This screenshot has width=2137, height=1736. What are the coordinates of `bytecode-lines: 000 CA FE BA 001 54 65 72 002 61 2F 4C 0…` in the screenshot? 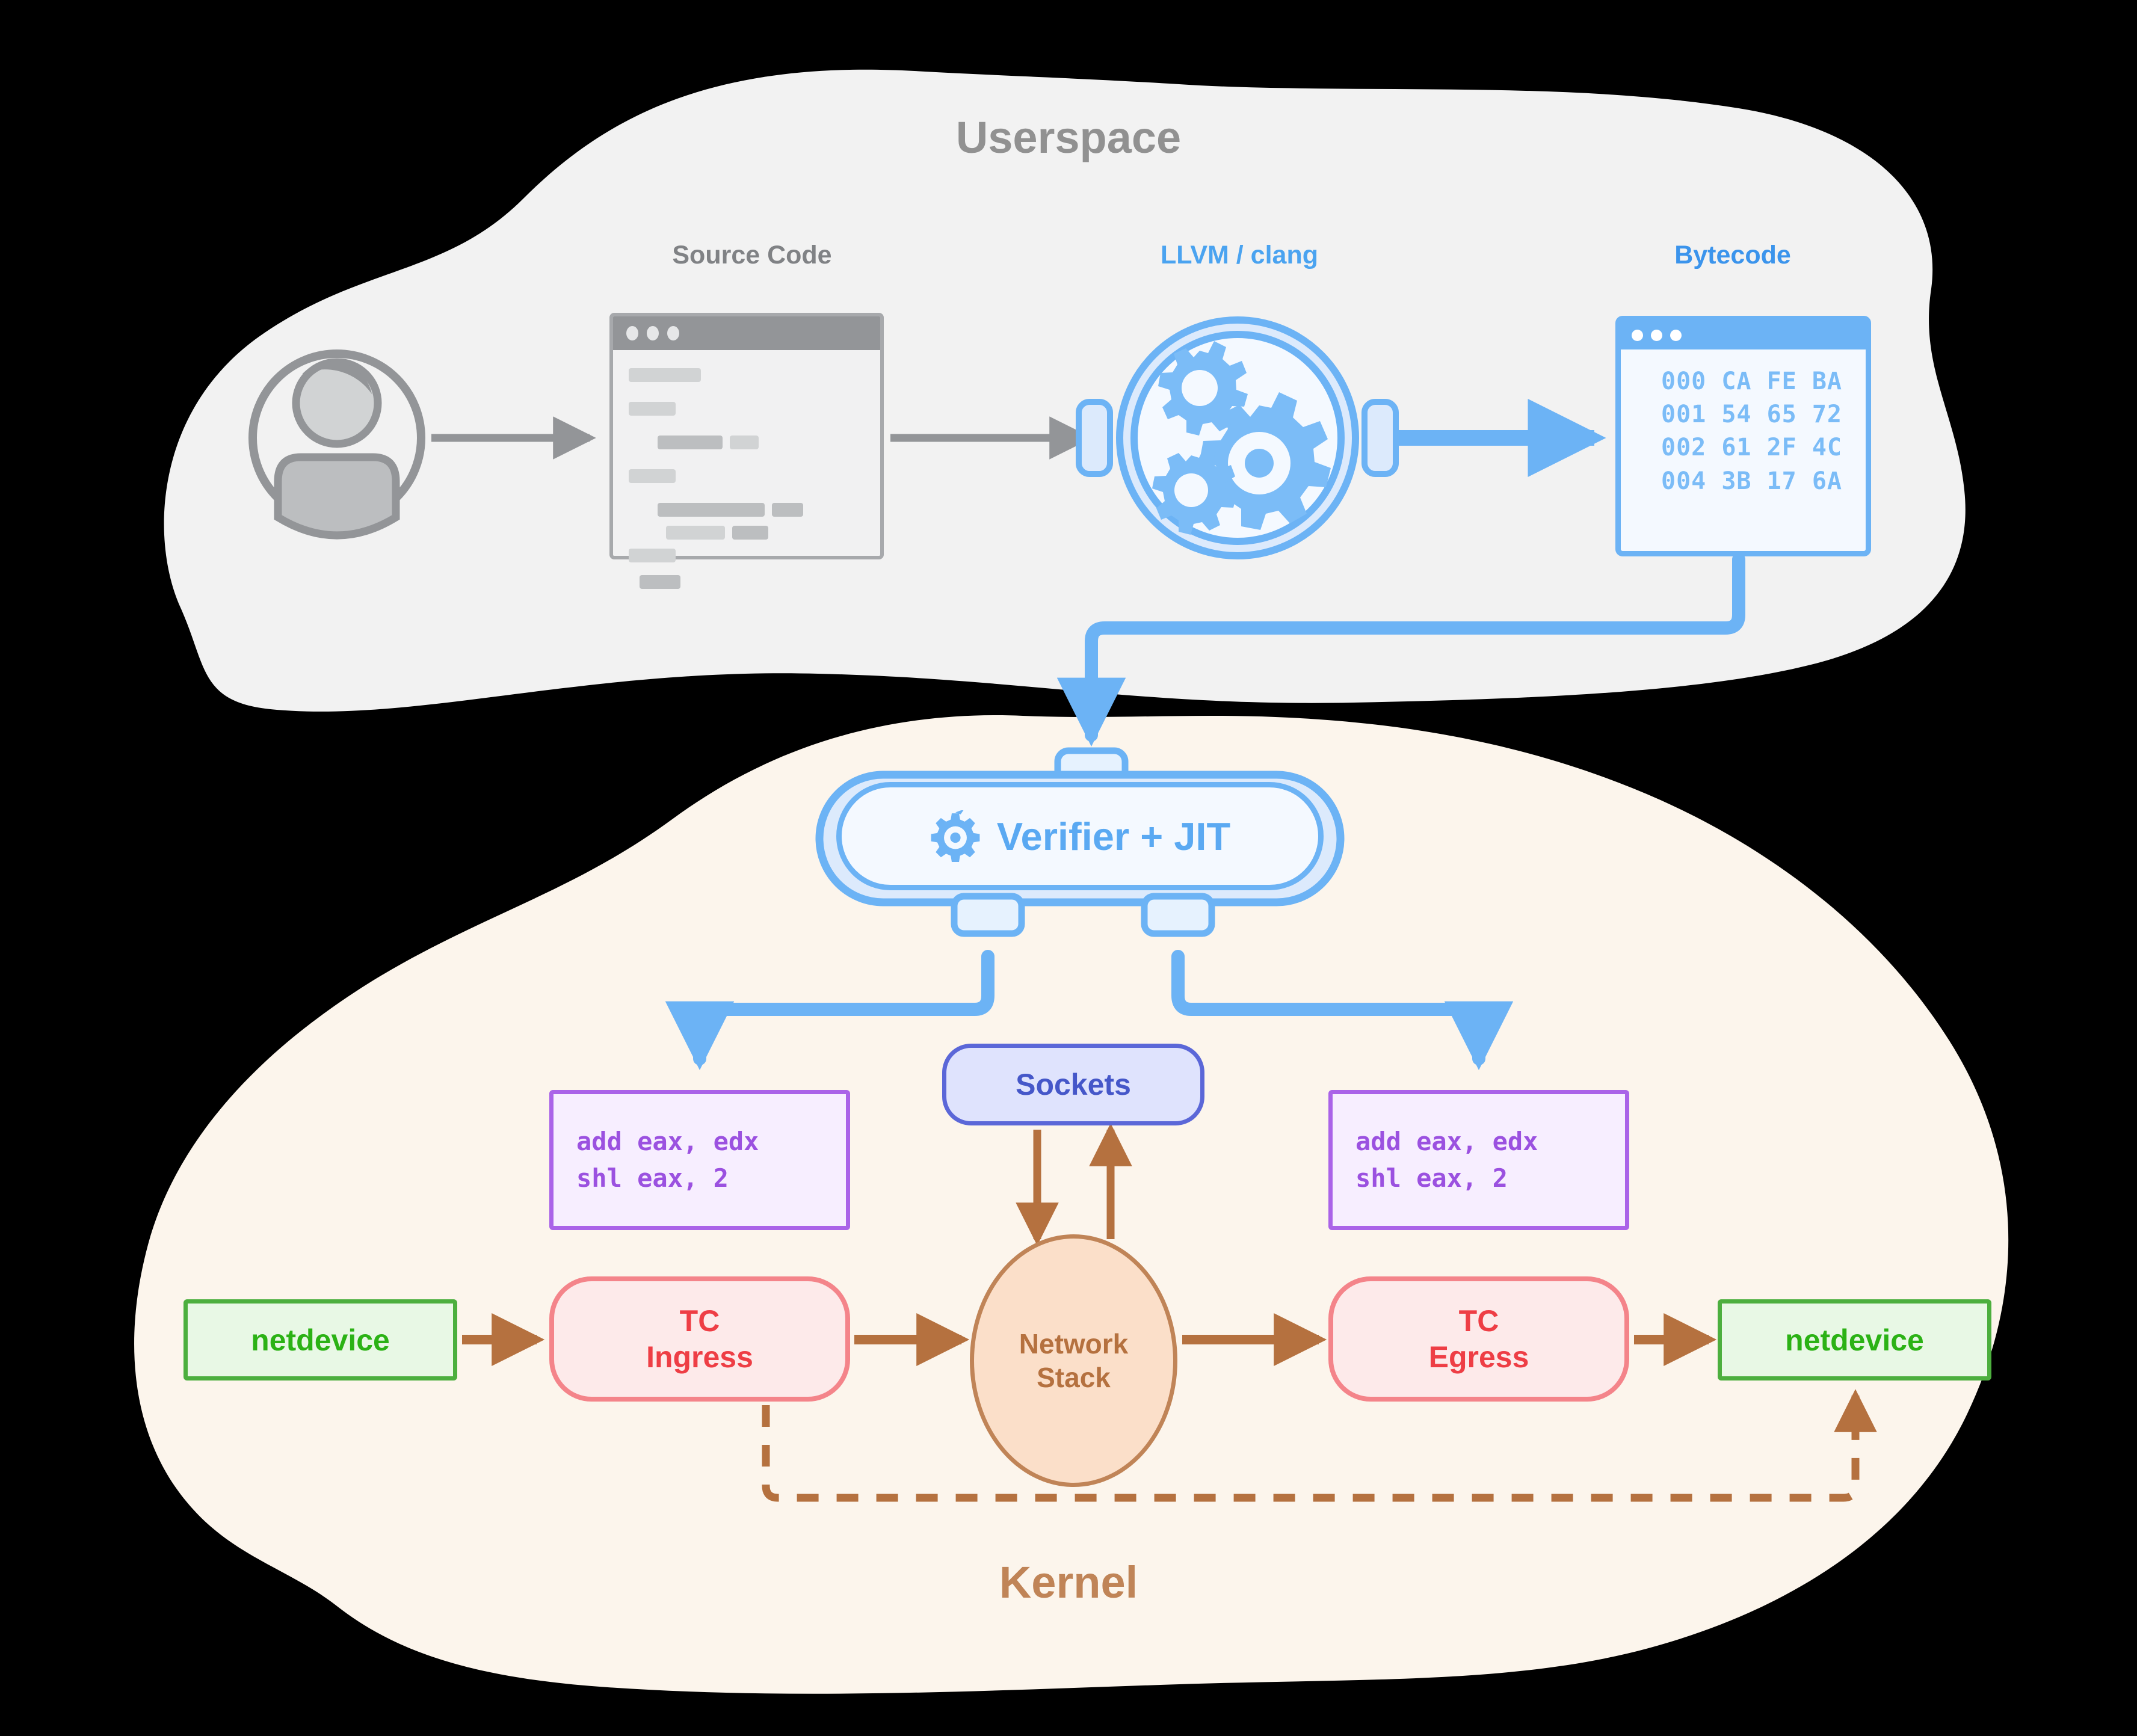 It's located at (1743, 424).